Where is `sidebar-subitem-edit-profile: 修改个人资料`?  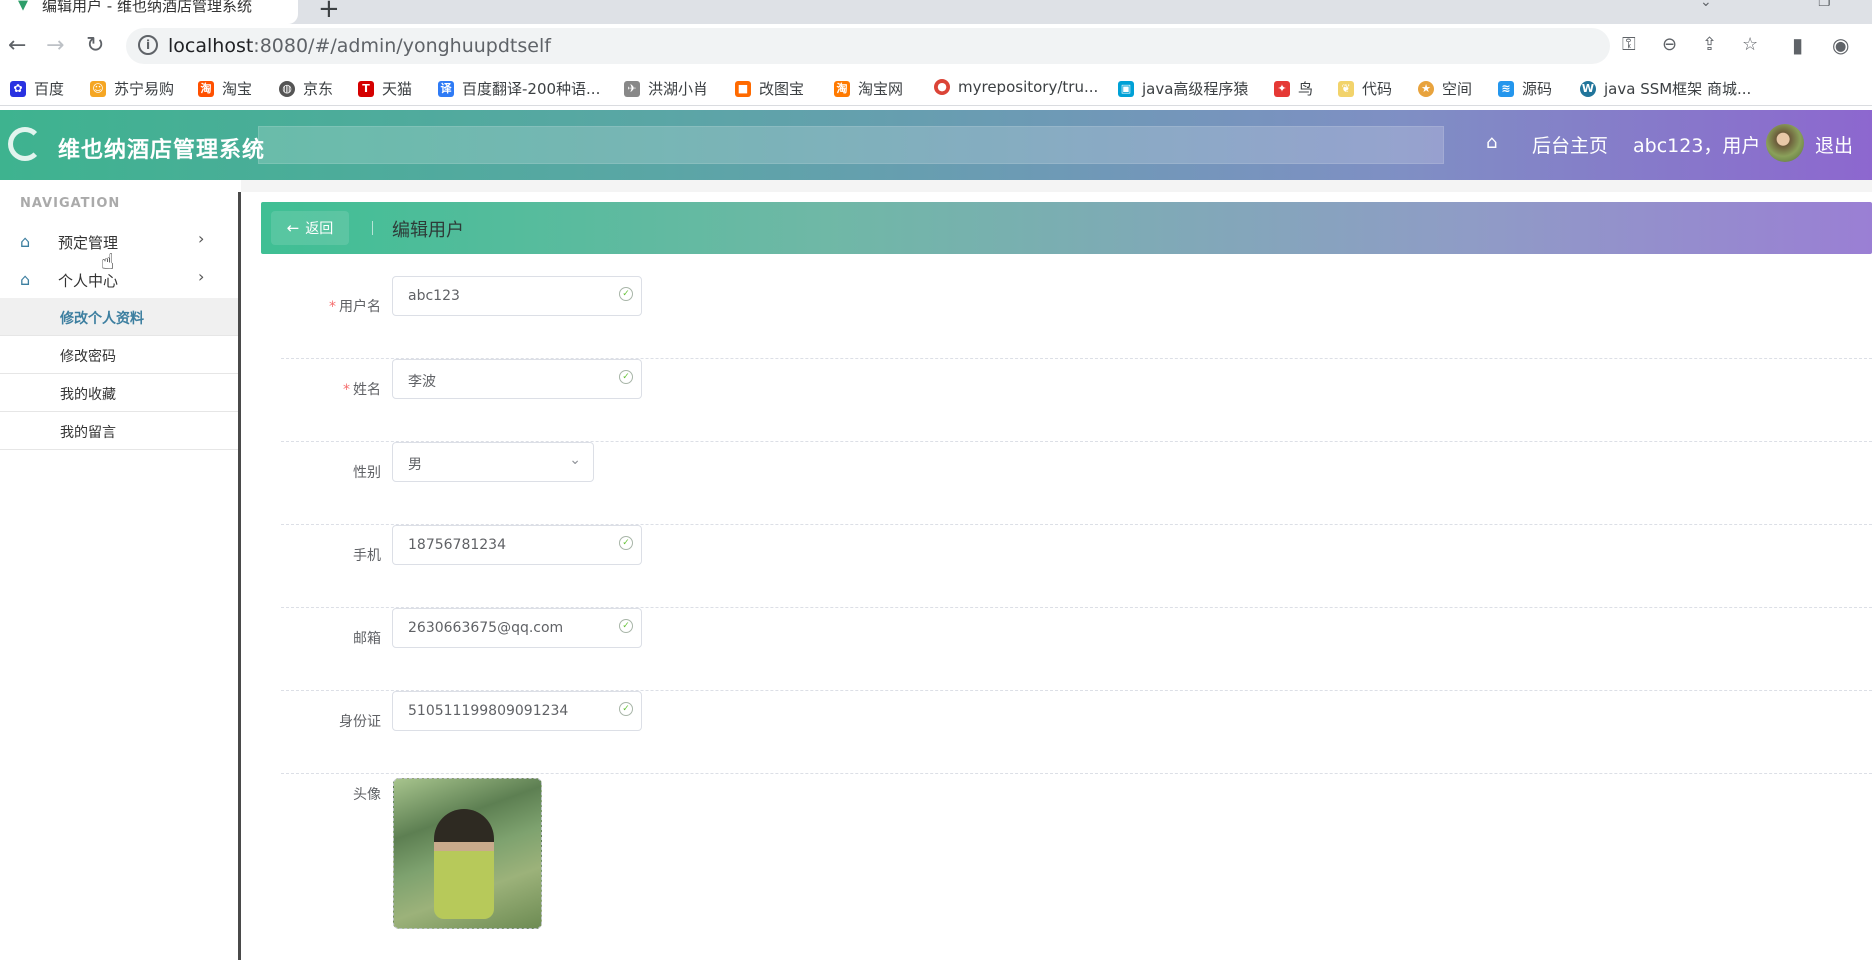 sidebar-subitem-edit-profile: 修改个人资料 is located at coordinates (119, 317).